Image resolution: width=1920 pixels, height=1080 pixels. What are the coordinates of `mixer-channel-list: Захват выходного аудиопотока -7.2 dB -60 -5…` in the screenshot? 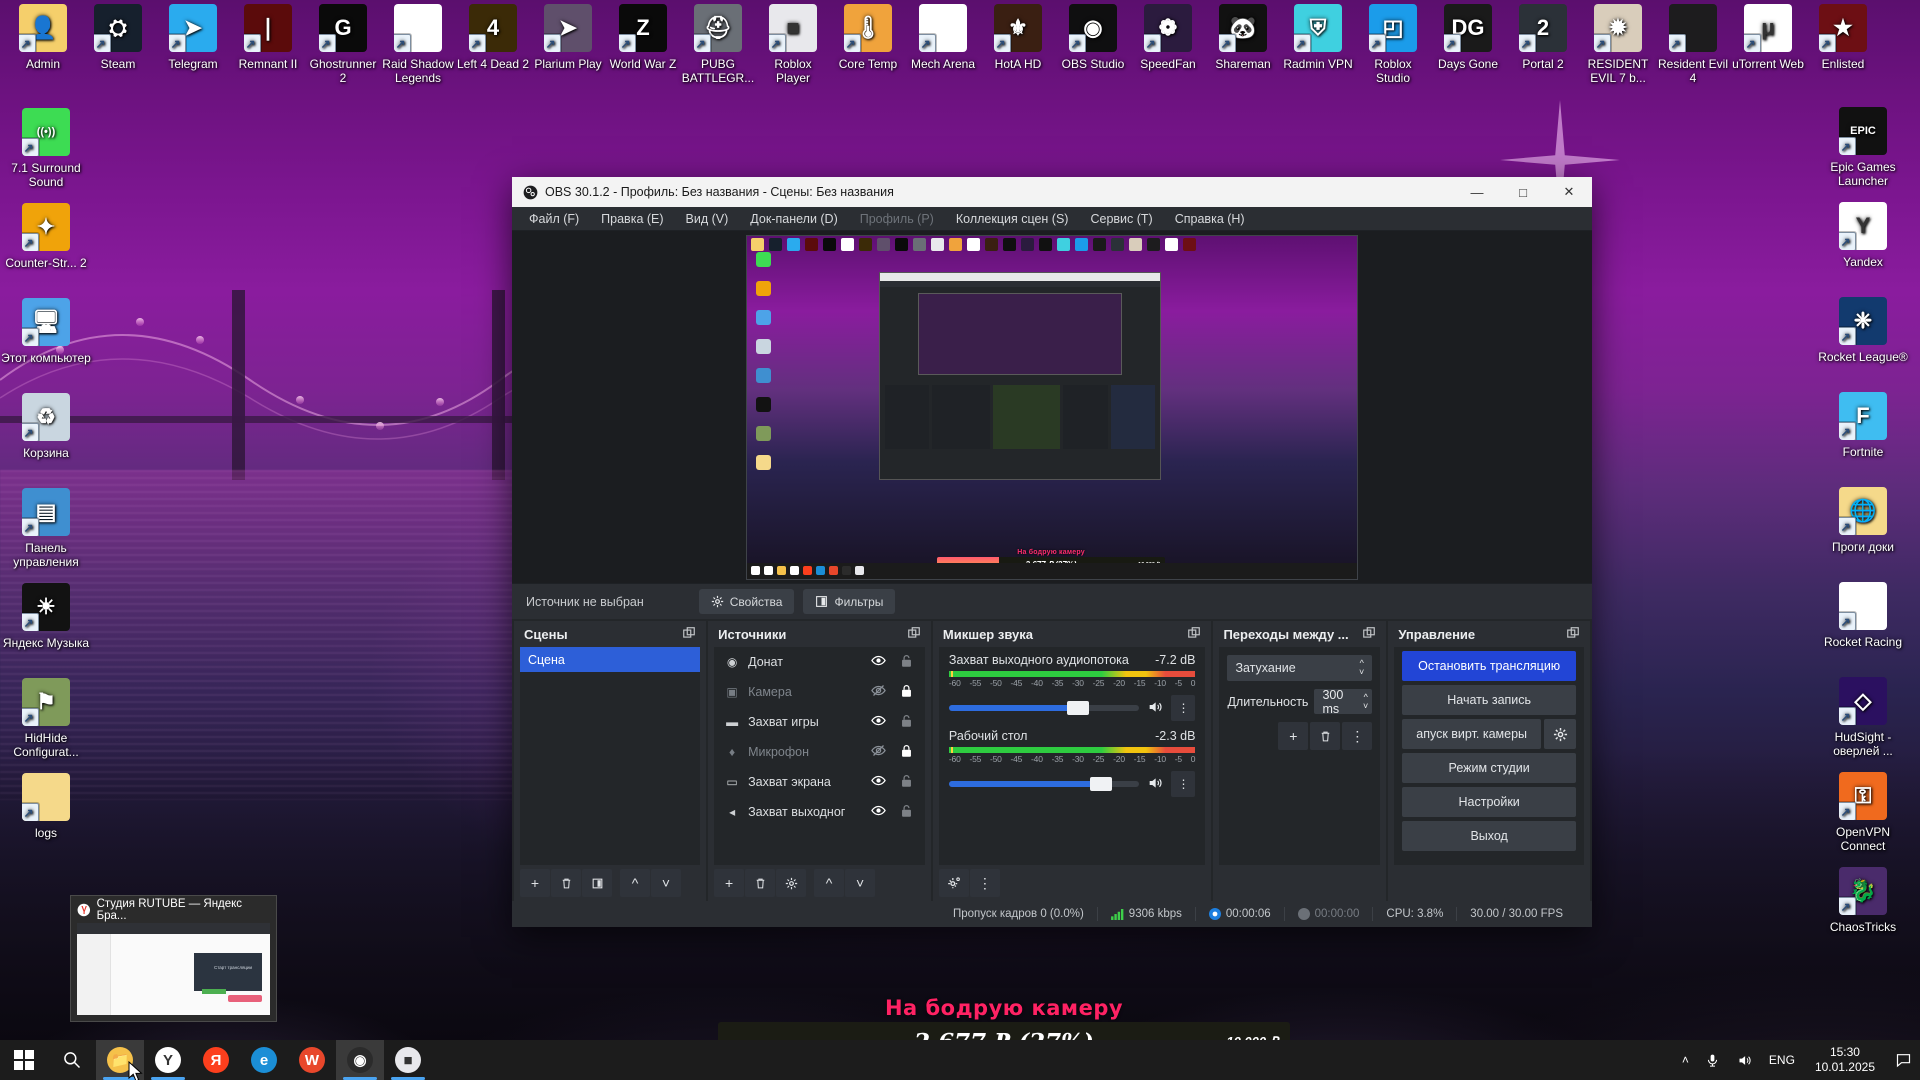 It's located at (1072, 756).